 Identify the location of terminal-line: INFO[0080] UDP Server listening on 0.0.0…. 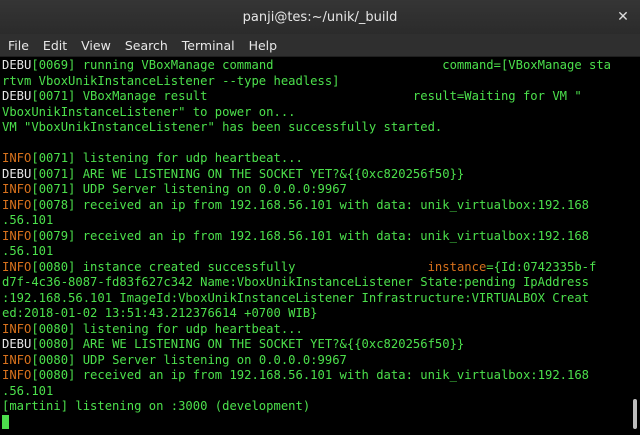
(316, 361).